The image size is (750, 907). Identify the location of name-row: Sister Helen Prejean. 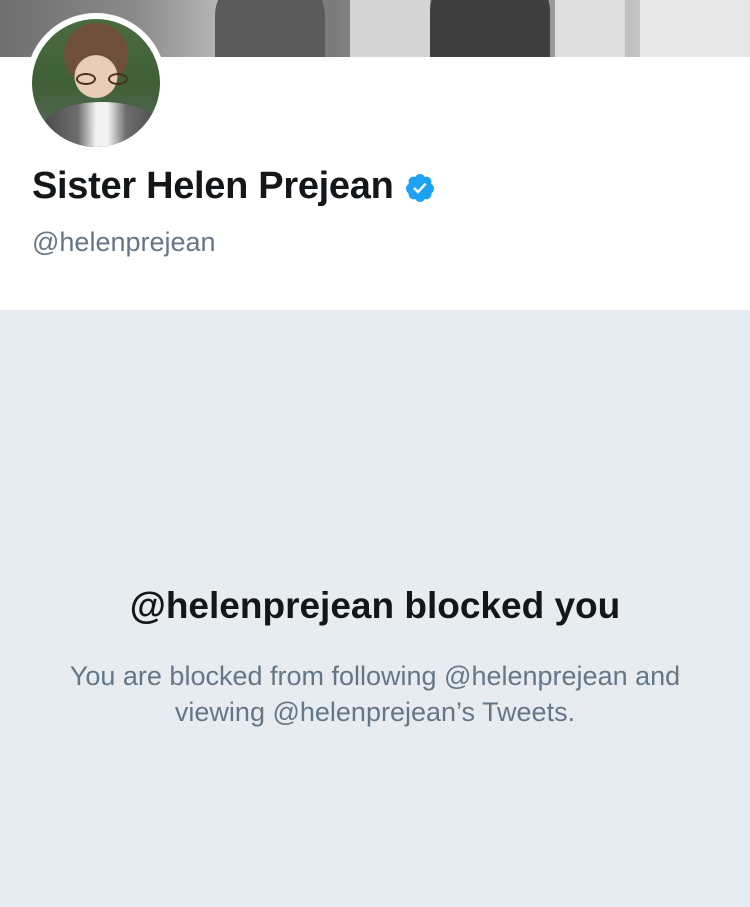
(234, 186).